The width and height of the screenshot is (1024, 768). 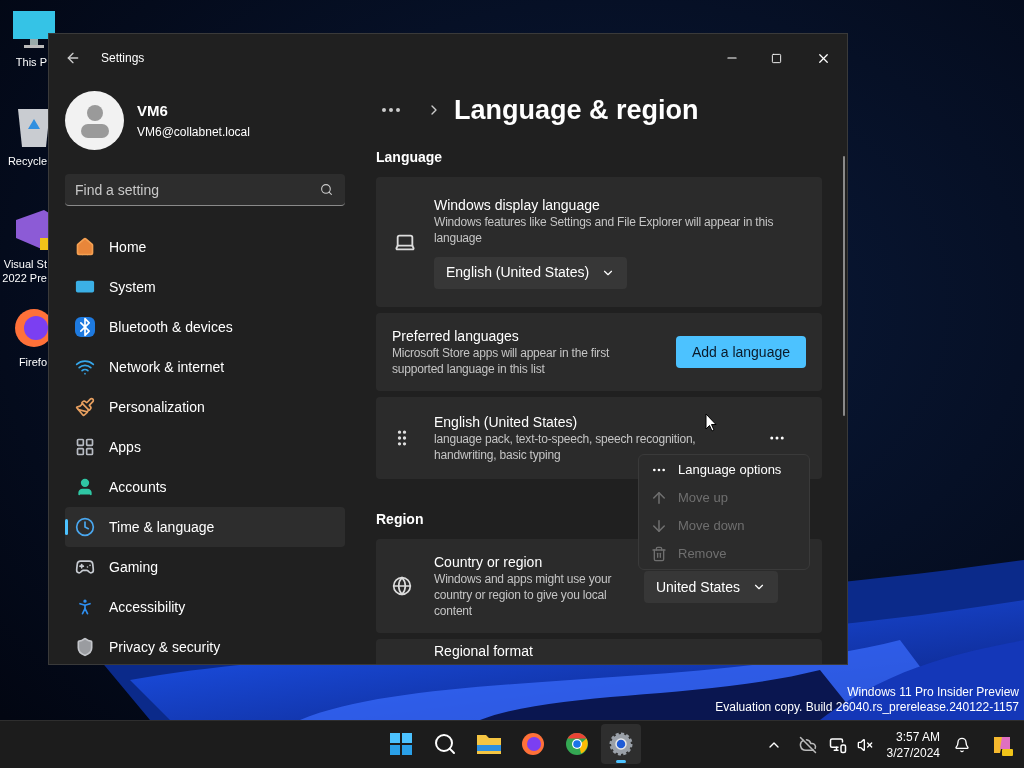 What do you see at coordinates (85, 527) in the screenshot?
I see `clock-icon` at bounding box center [85, 527].